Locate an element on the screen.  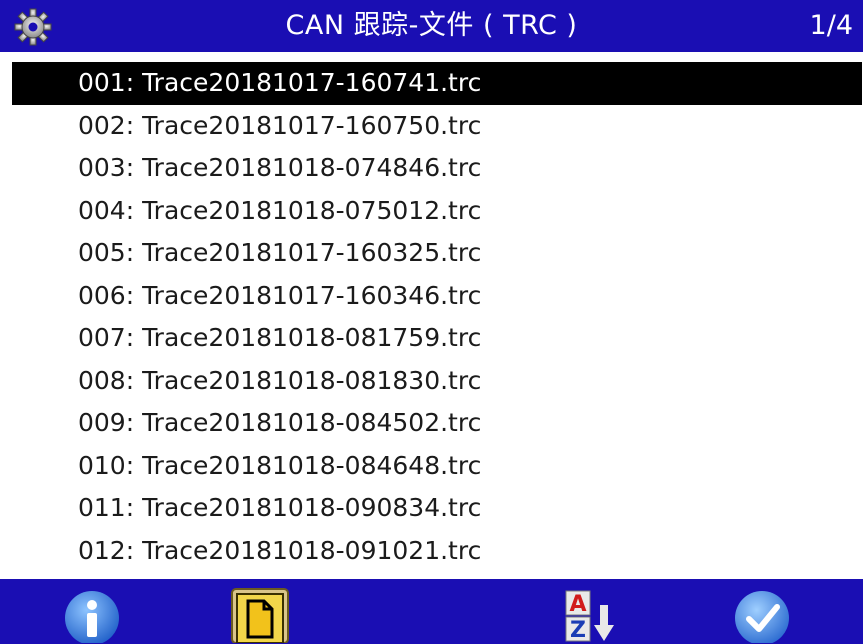
file-list-item: 006: Trace20181017-160346.trc is located at coordinates (437, 296).